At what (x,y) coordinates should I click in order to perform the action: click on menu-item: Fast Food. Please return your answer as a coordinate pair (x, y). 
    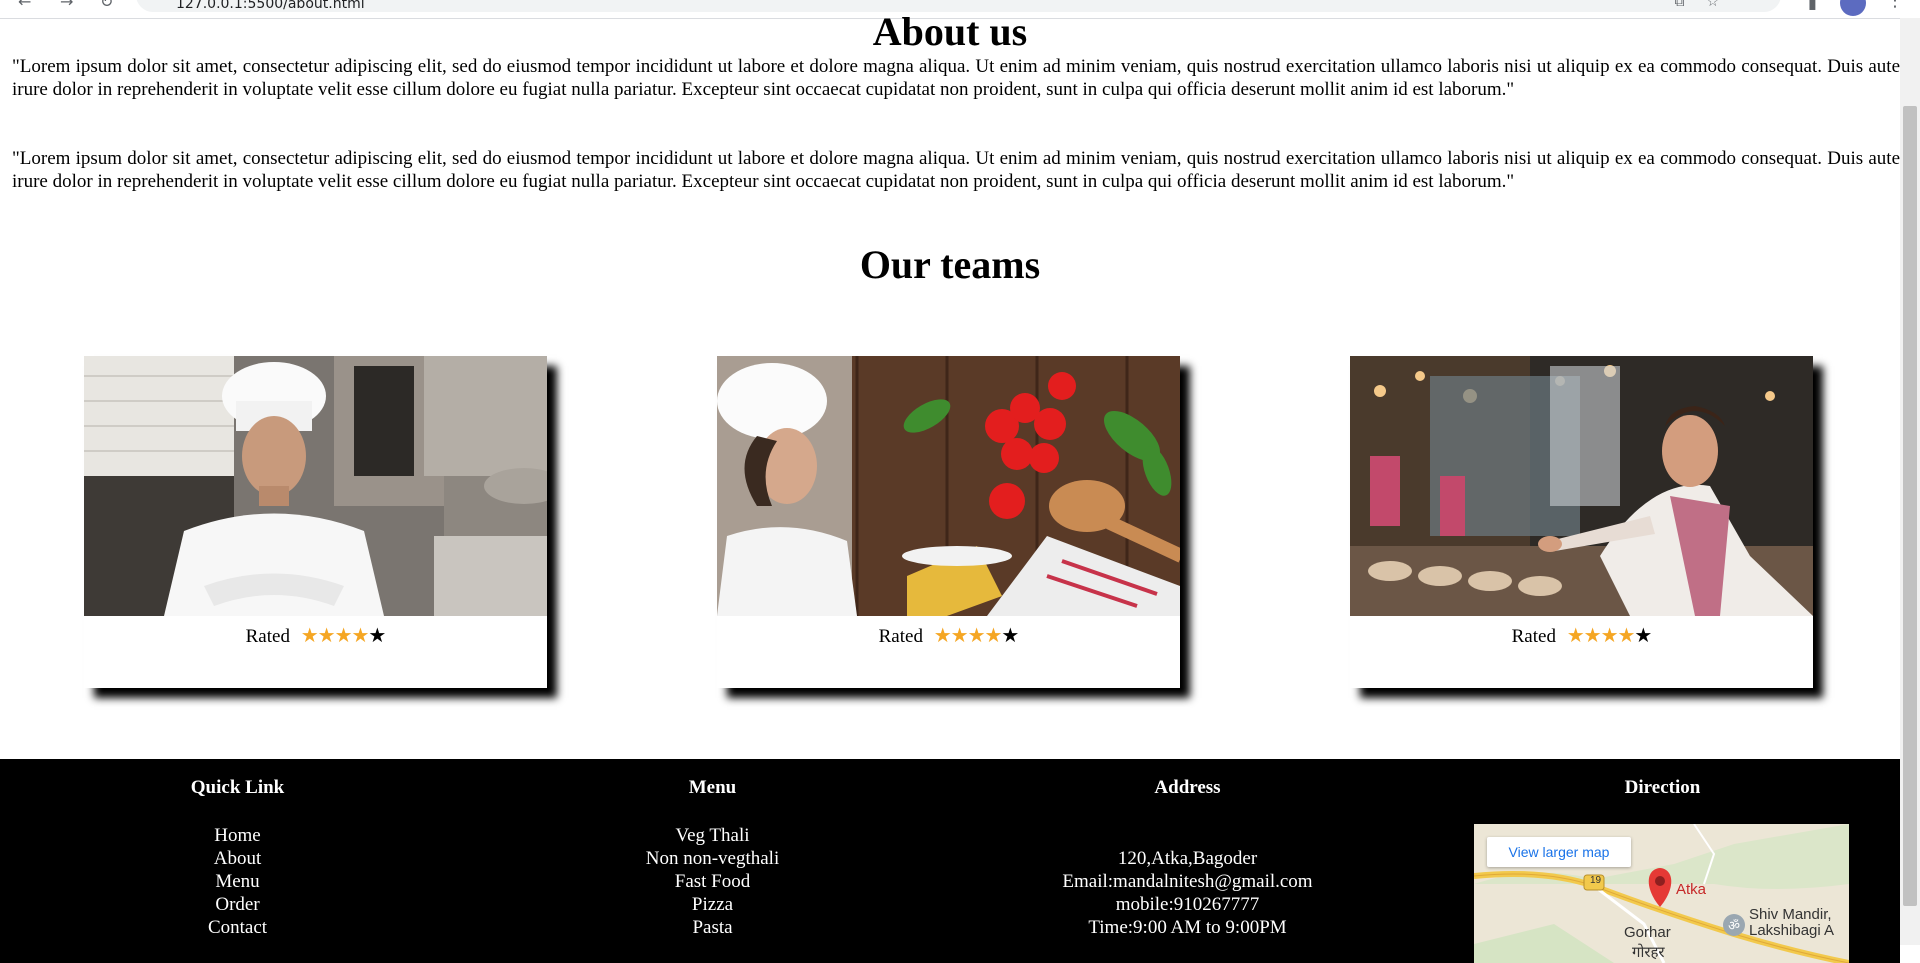
    Looking at the image, I should click on (712, 881).